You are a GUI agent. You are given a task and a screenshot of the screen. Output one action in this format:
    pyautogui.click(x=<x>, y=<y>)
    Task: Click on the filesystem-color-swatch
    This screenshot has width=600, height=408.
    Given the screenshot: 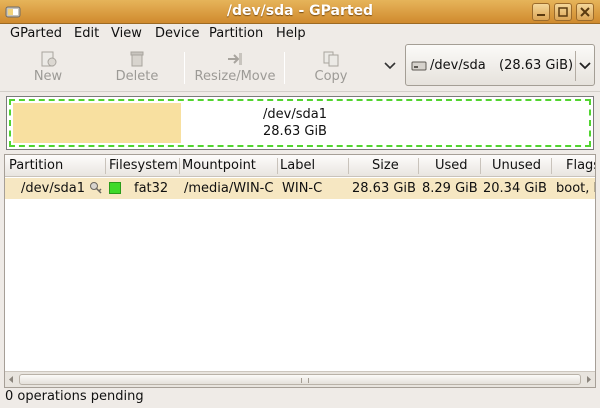 What is the action you would take?
    pyautogui.click(x=115, y=188)
    